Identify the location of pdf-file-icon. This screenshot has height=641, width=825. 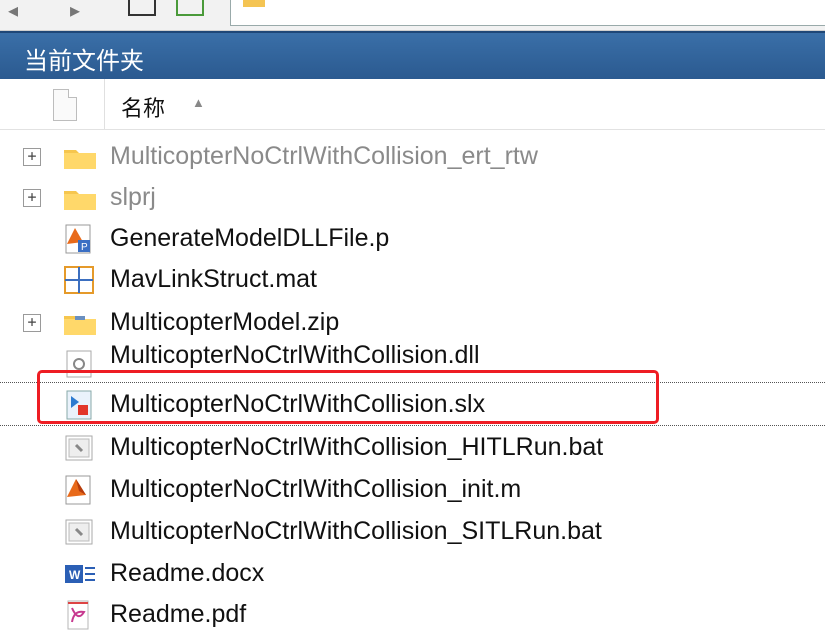
(80, 615).